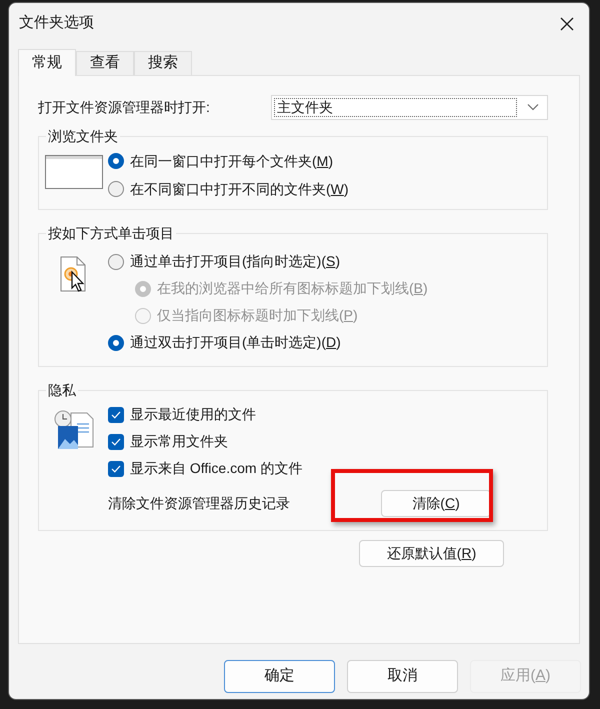  Describe the element at coordinates (73, 172) in the screenshot. I see `window-icon` at that location.